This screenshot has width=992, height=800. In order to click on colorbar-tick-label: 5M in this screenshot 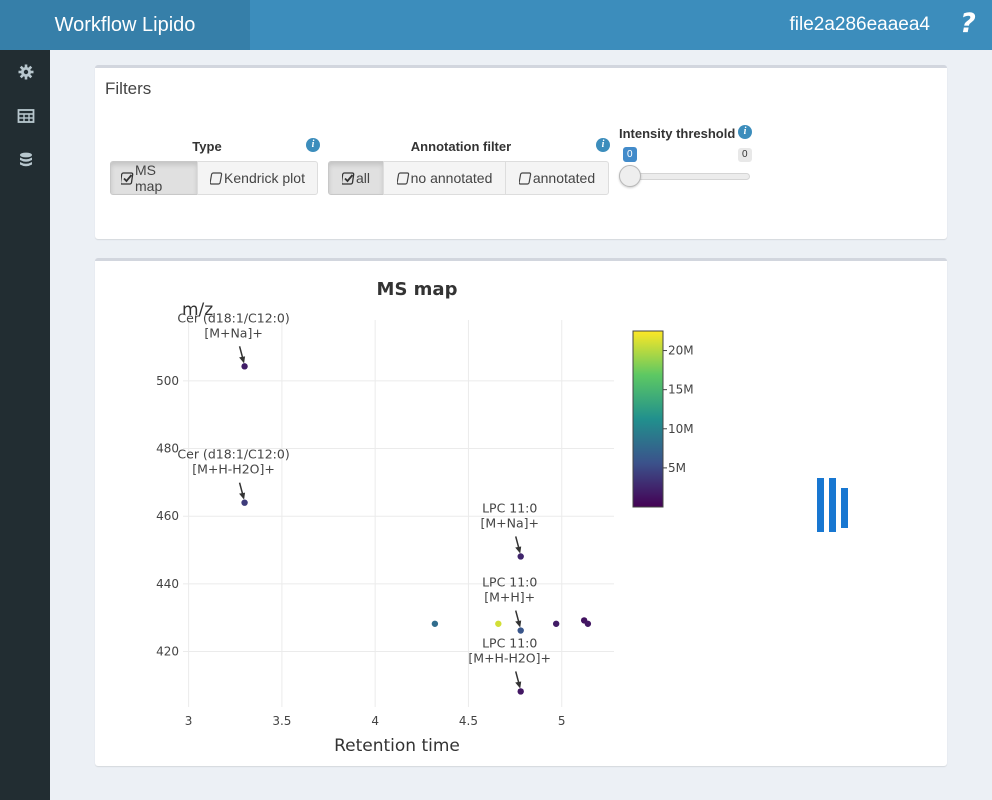, I will do `click(677, 468)`.